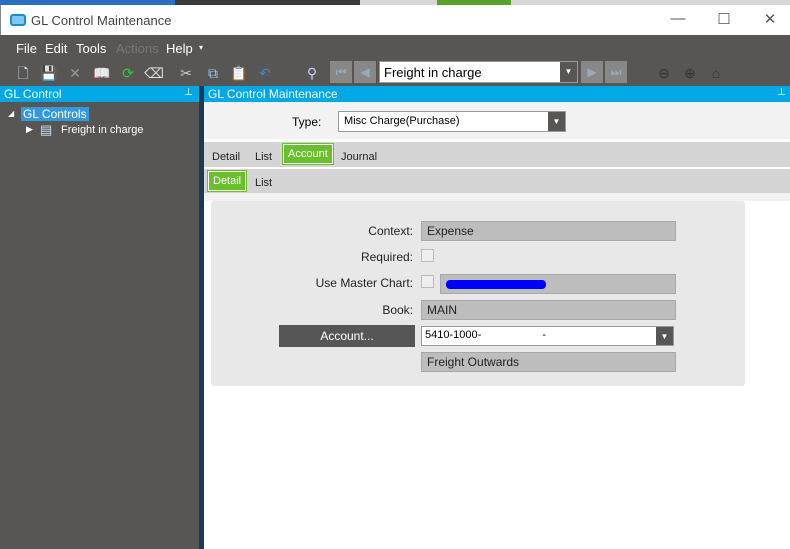  What do you see at coordinates (49, 73) in the screenshot?
I see `save-icon: 💾` at bounding box center [49, 73].